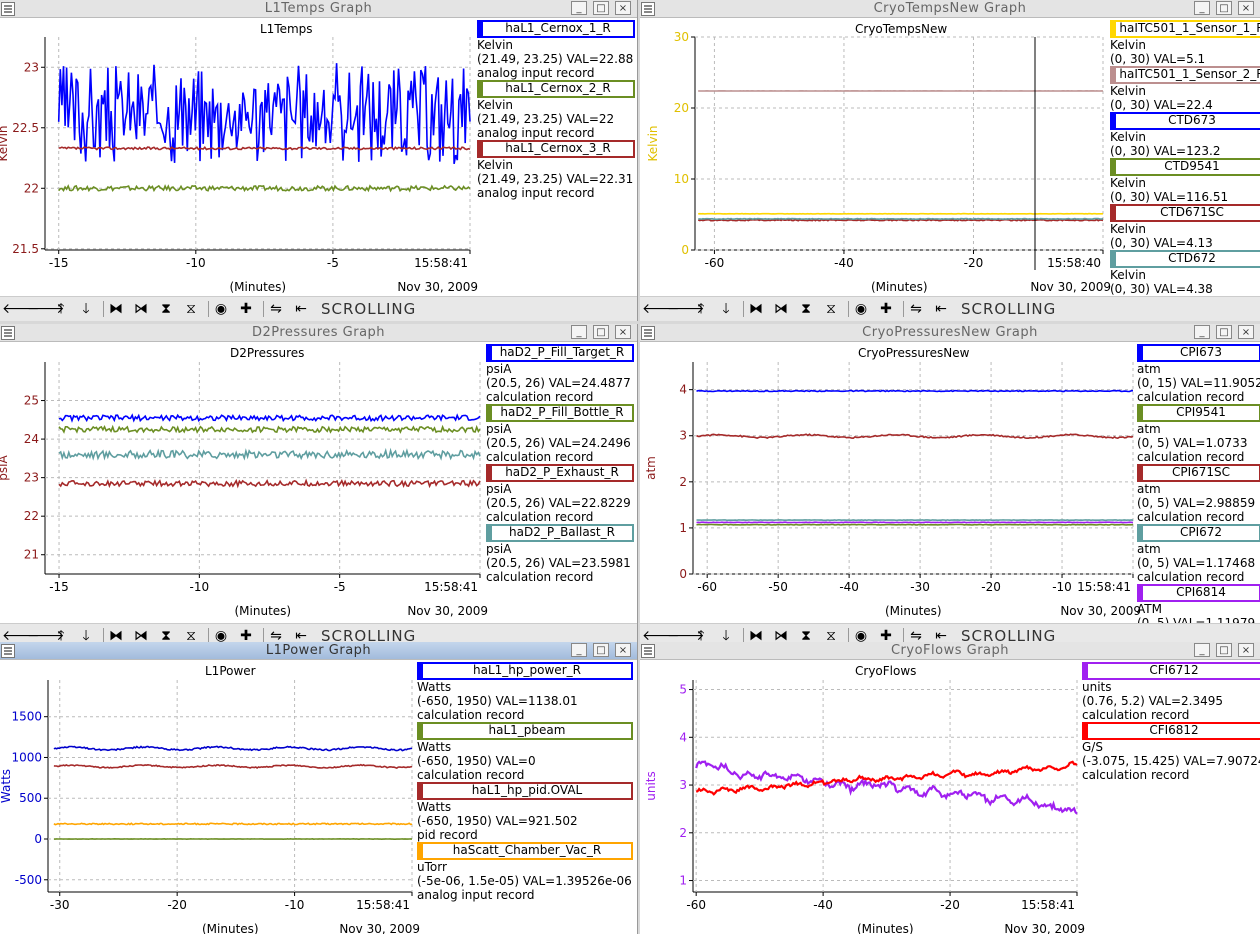  I want to click on legend-series-name: CTD9541, so click(1185, 167).